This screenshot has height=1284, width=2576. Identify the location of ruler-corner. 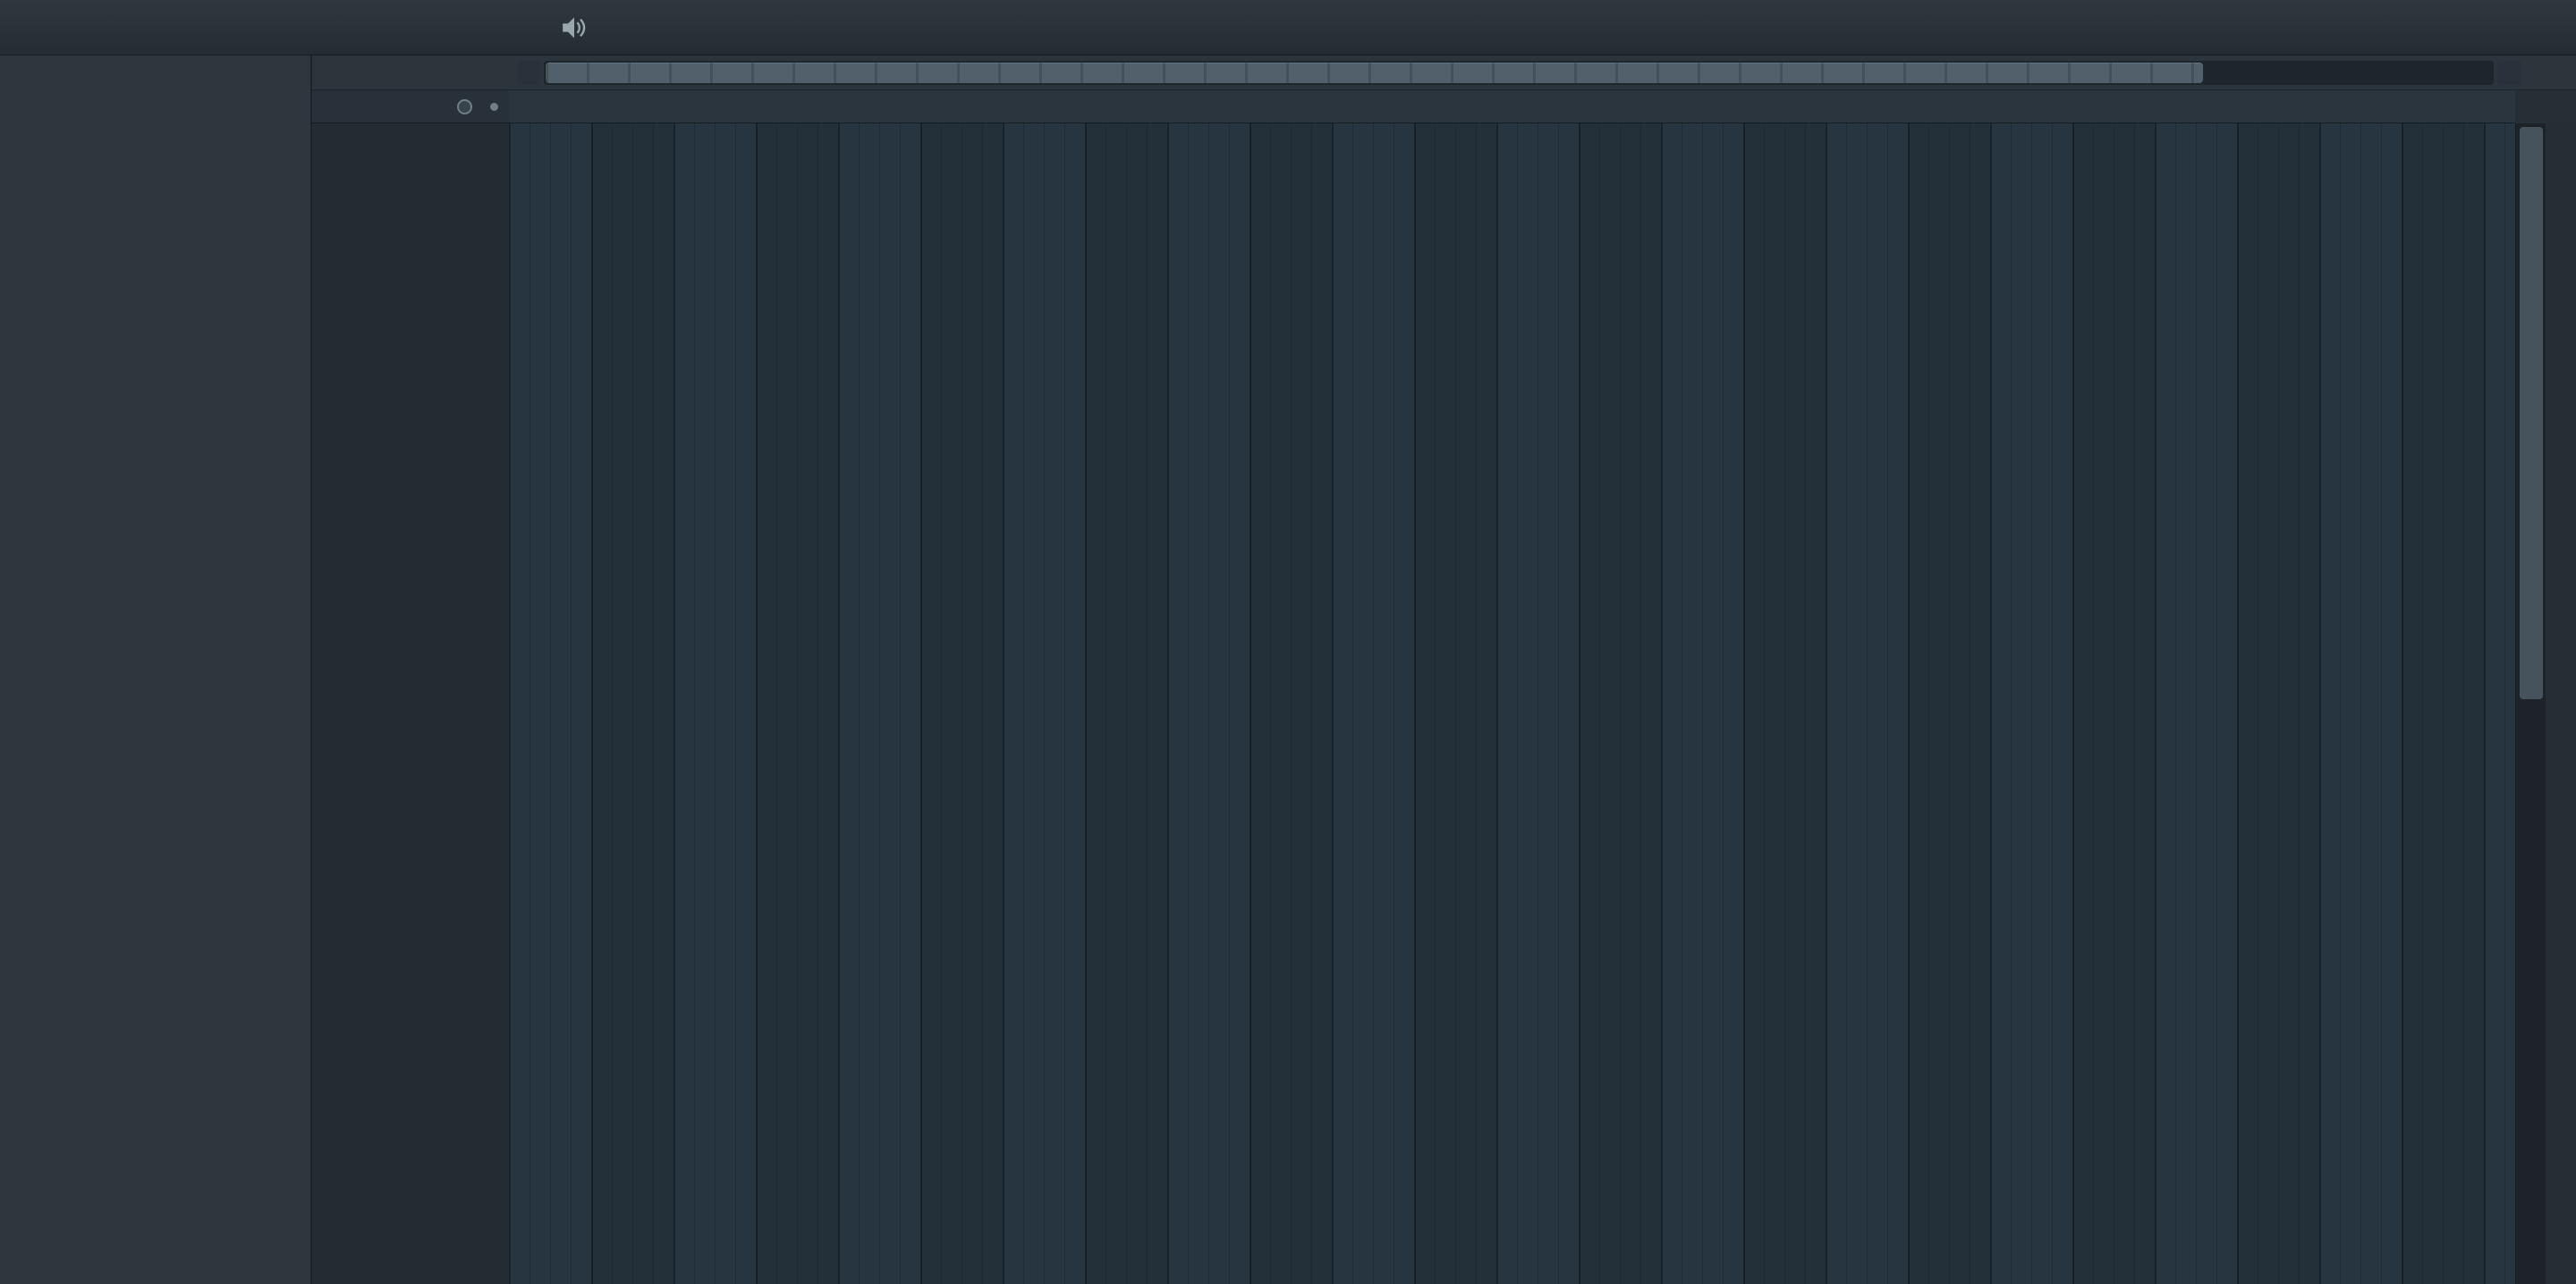
(2545, 106).